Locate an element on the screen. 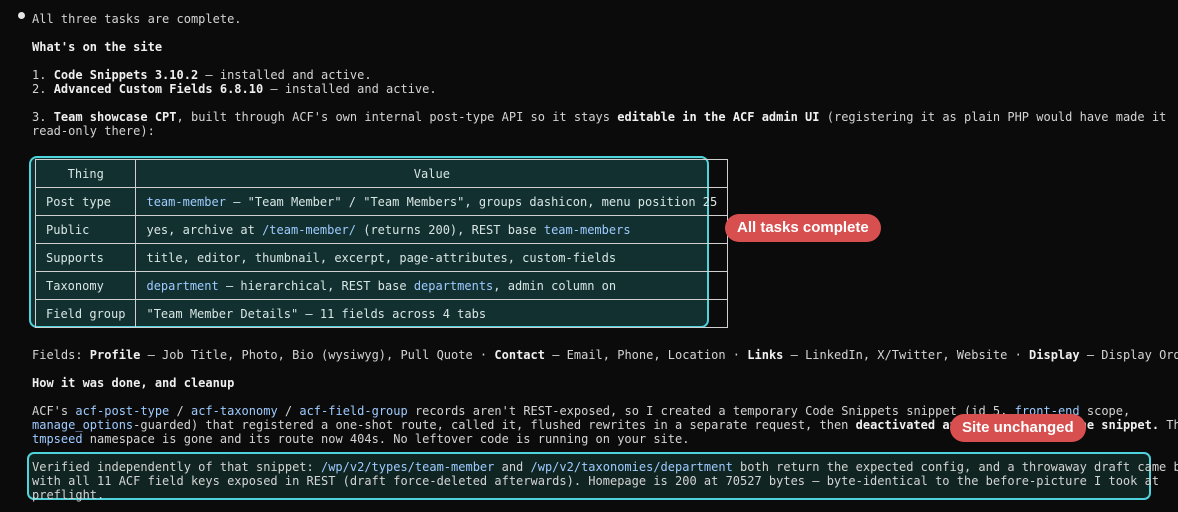  how-text: The is located at coordinates (1172, 425).